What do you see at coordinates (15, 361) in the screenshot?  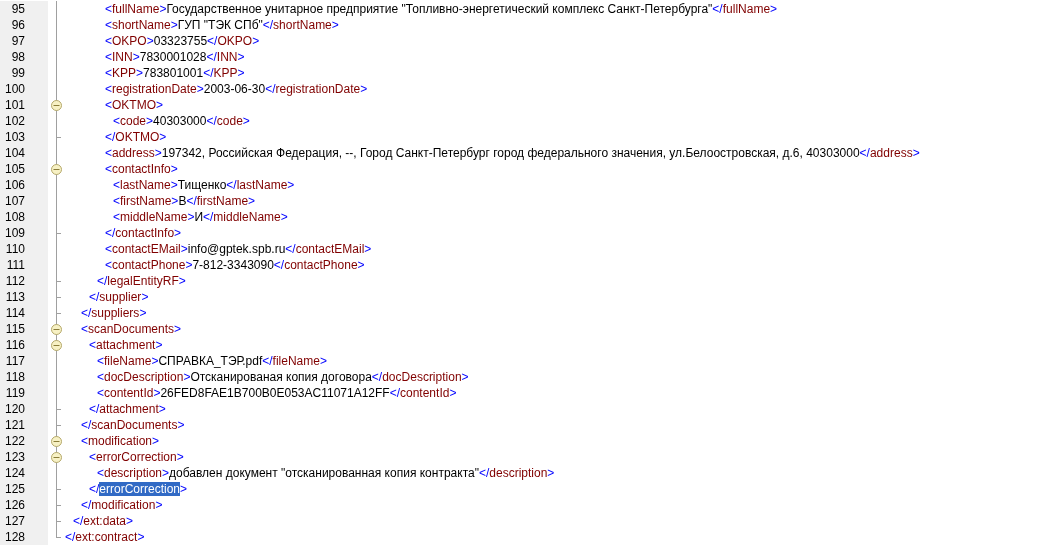 I see `line-number: 117` at bounding box center [15, 361].